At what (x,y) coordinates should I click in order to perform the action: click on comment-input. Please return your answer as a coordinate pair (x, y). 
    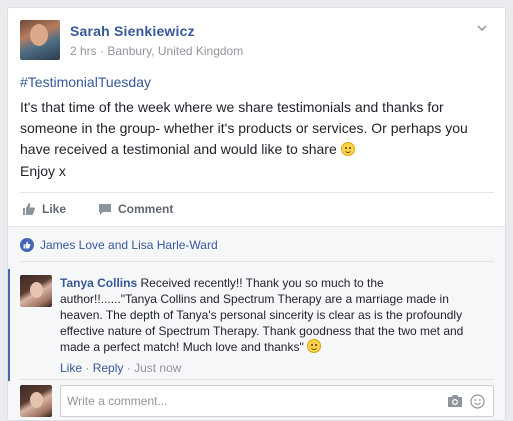
    Looking at the image, I should click on (247, 401).